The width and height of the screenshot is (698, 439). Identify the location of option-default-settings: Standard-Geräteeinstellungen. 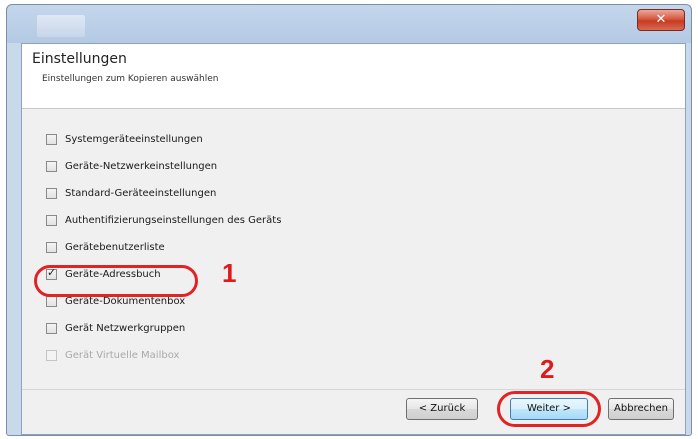
(131, 193).